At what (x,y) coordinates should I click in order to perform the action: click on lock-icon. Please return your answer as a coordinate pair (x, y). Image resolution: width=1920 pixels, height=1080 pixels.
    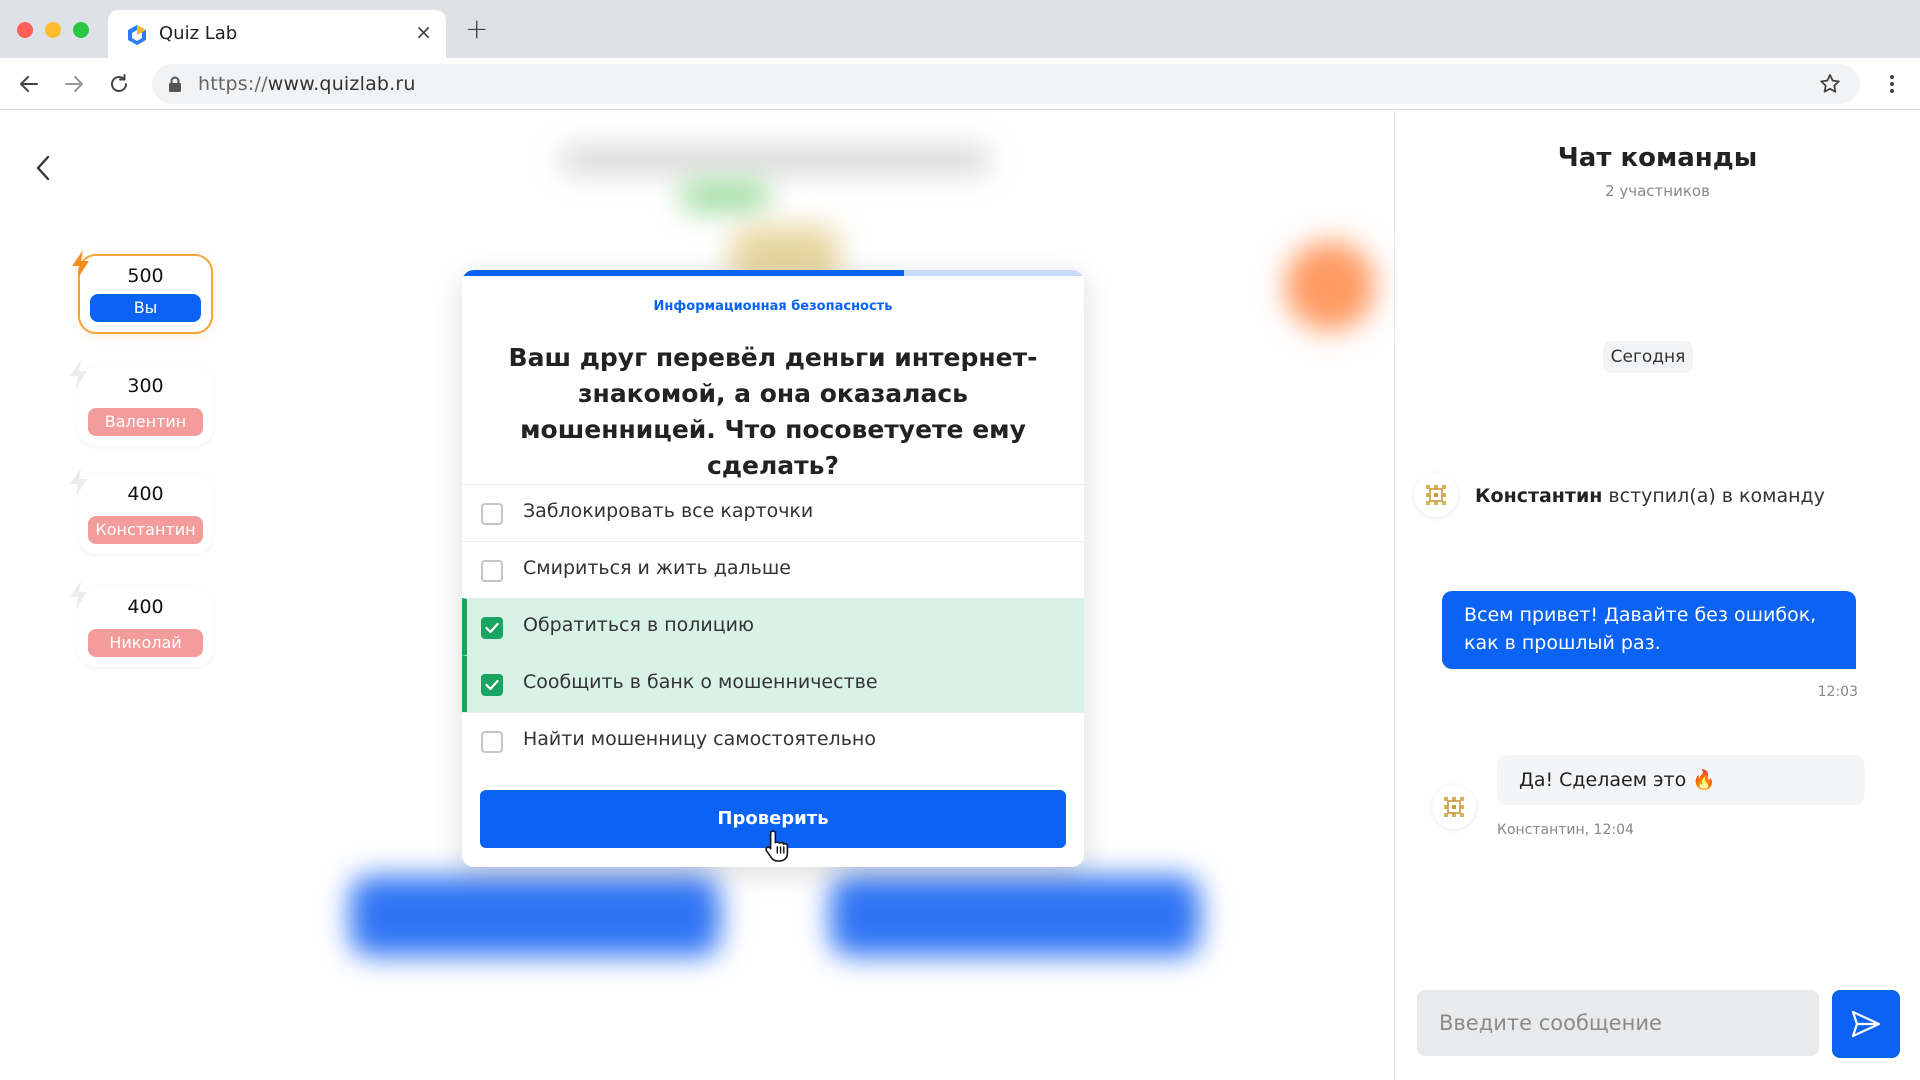
    Looking at the image, I should click on (175, 84).